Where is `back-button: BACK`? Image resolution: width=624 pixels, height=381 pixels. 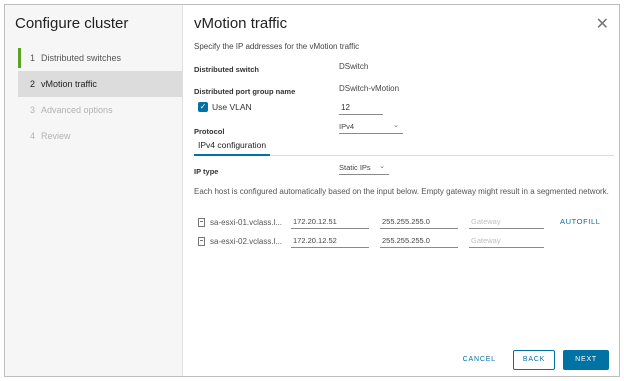
back-button: BACK is located at coordinates (534, 360).